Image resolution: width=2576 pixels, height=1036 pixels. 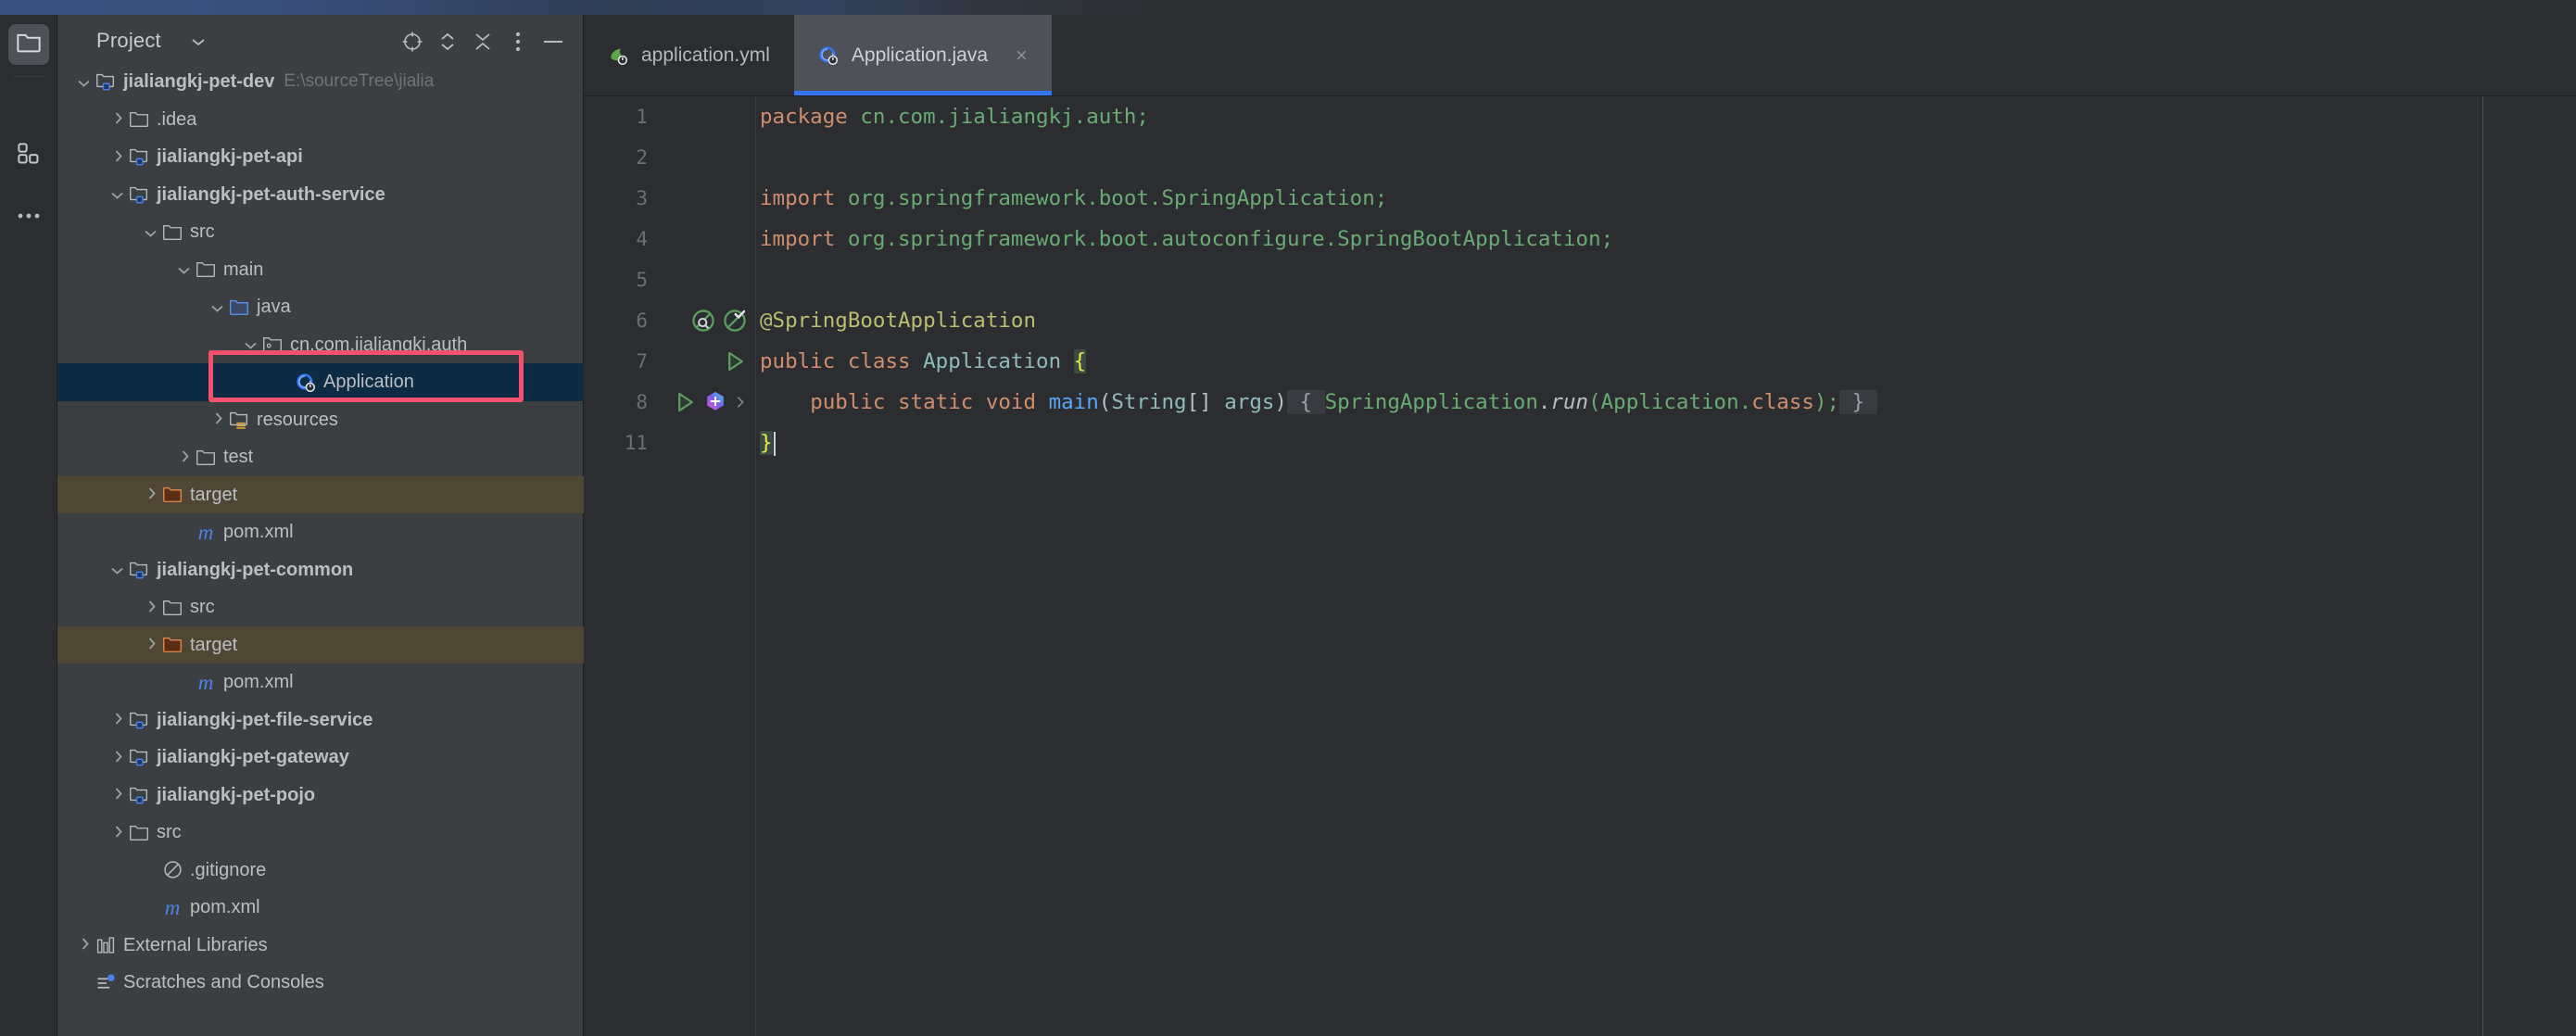 I want to click on ai-assistant-icon, so click(x=715, y=402).